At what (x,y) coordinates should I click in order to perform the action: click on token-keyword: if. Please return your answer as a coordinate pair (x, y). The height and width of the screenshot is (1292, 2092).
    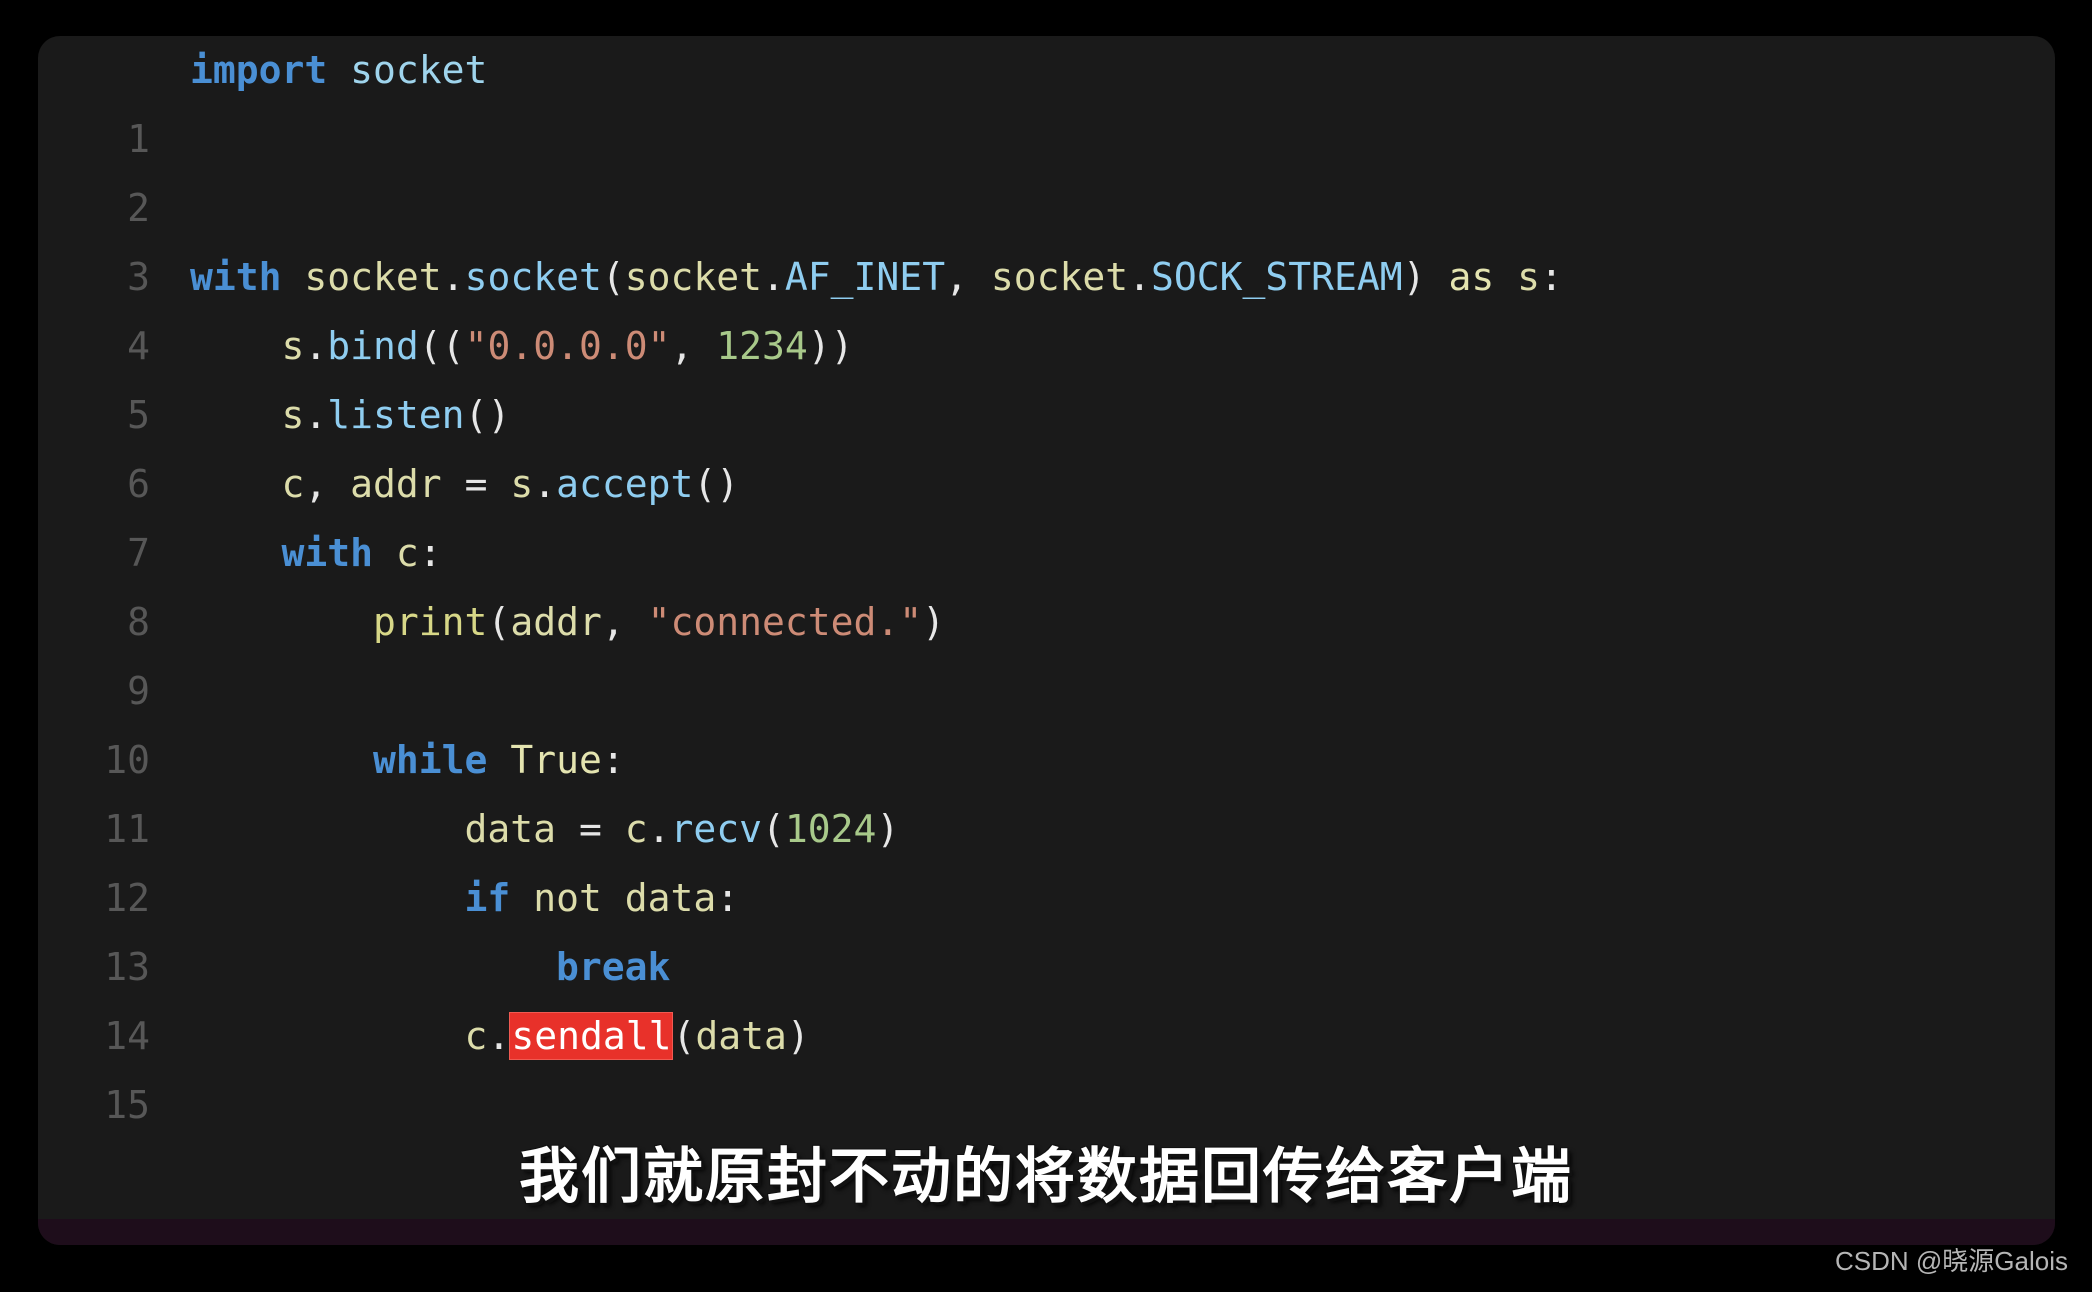
    Looking at the image, I should click on (487, 898).